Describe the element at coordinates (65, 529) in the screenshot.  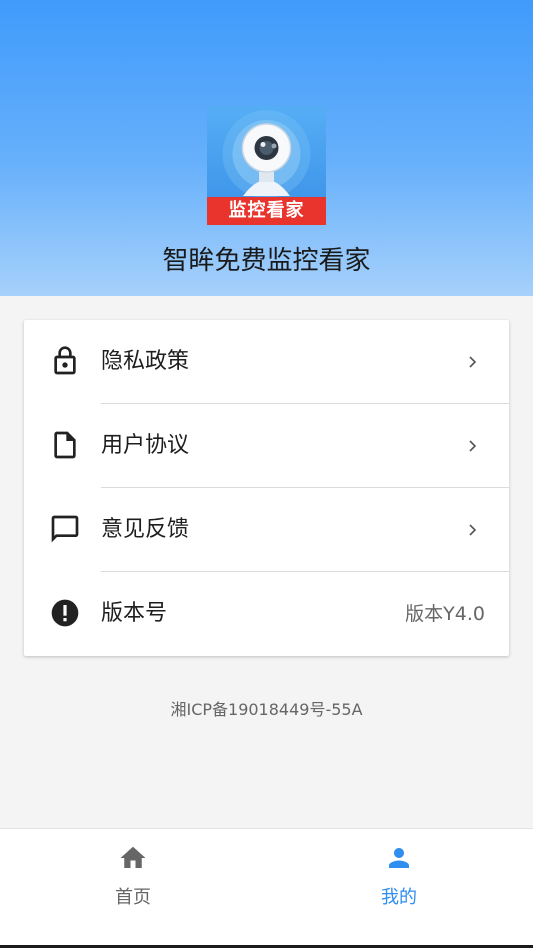
I see `message-icon` at that location.